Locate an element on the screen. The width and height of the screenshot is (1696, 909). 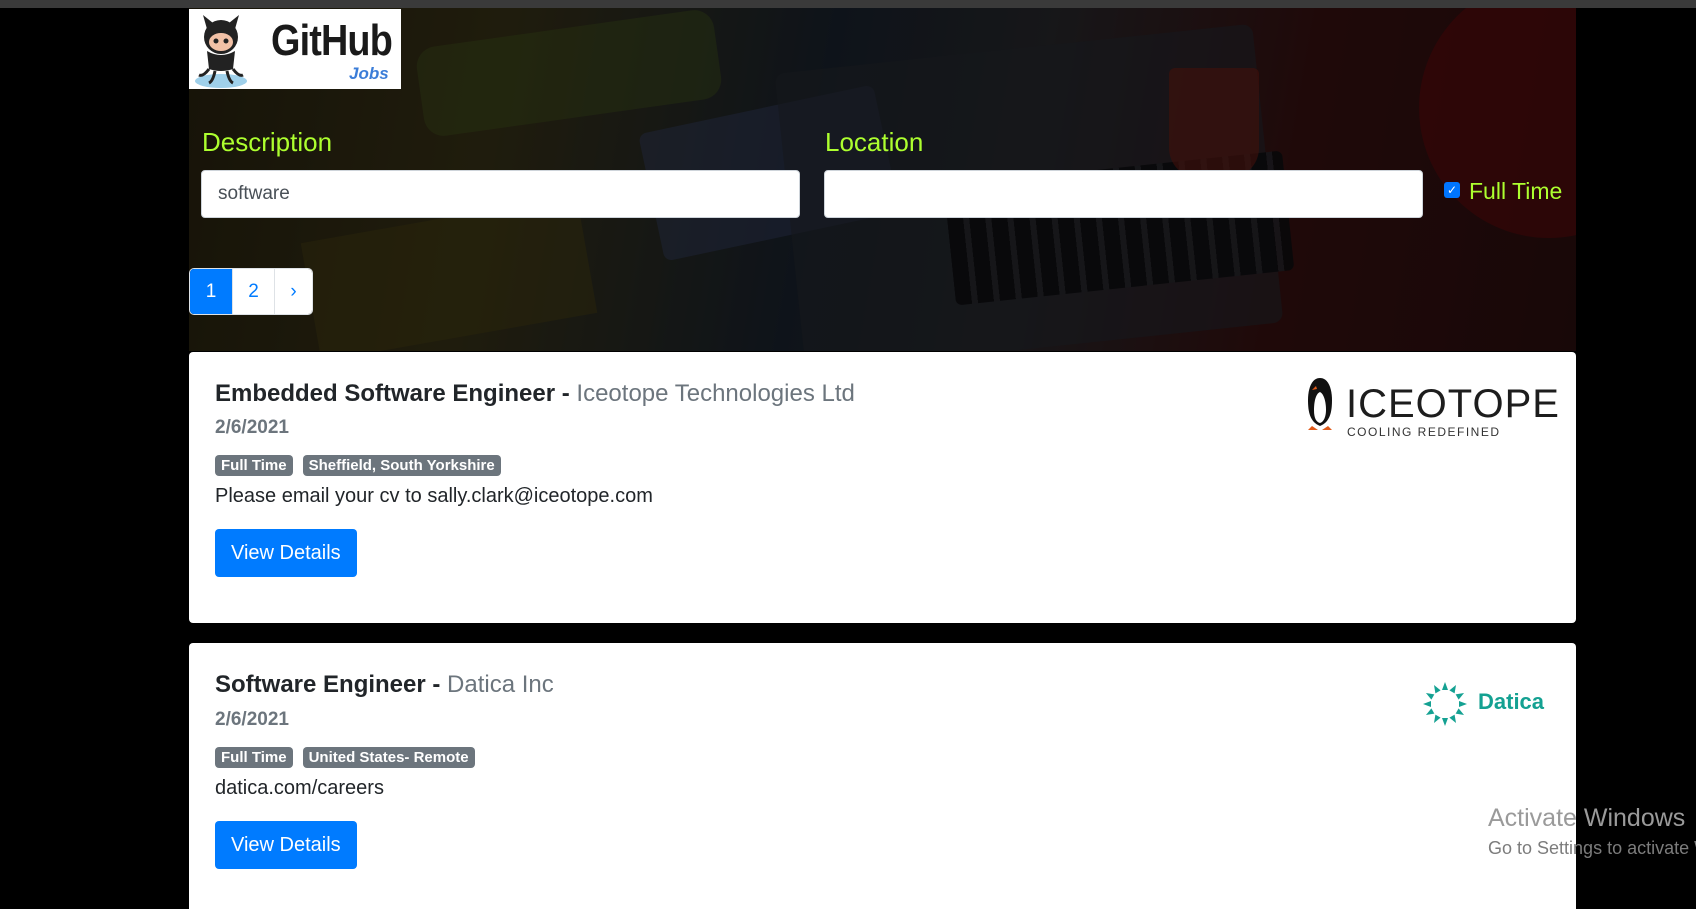
watermark-subtitle: Go to Settings to activate Windows. is located at coordinates (1592, 848).